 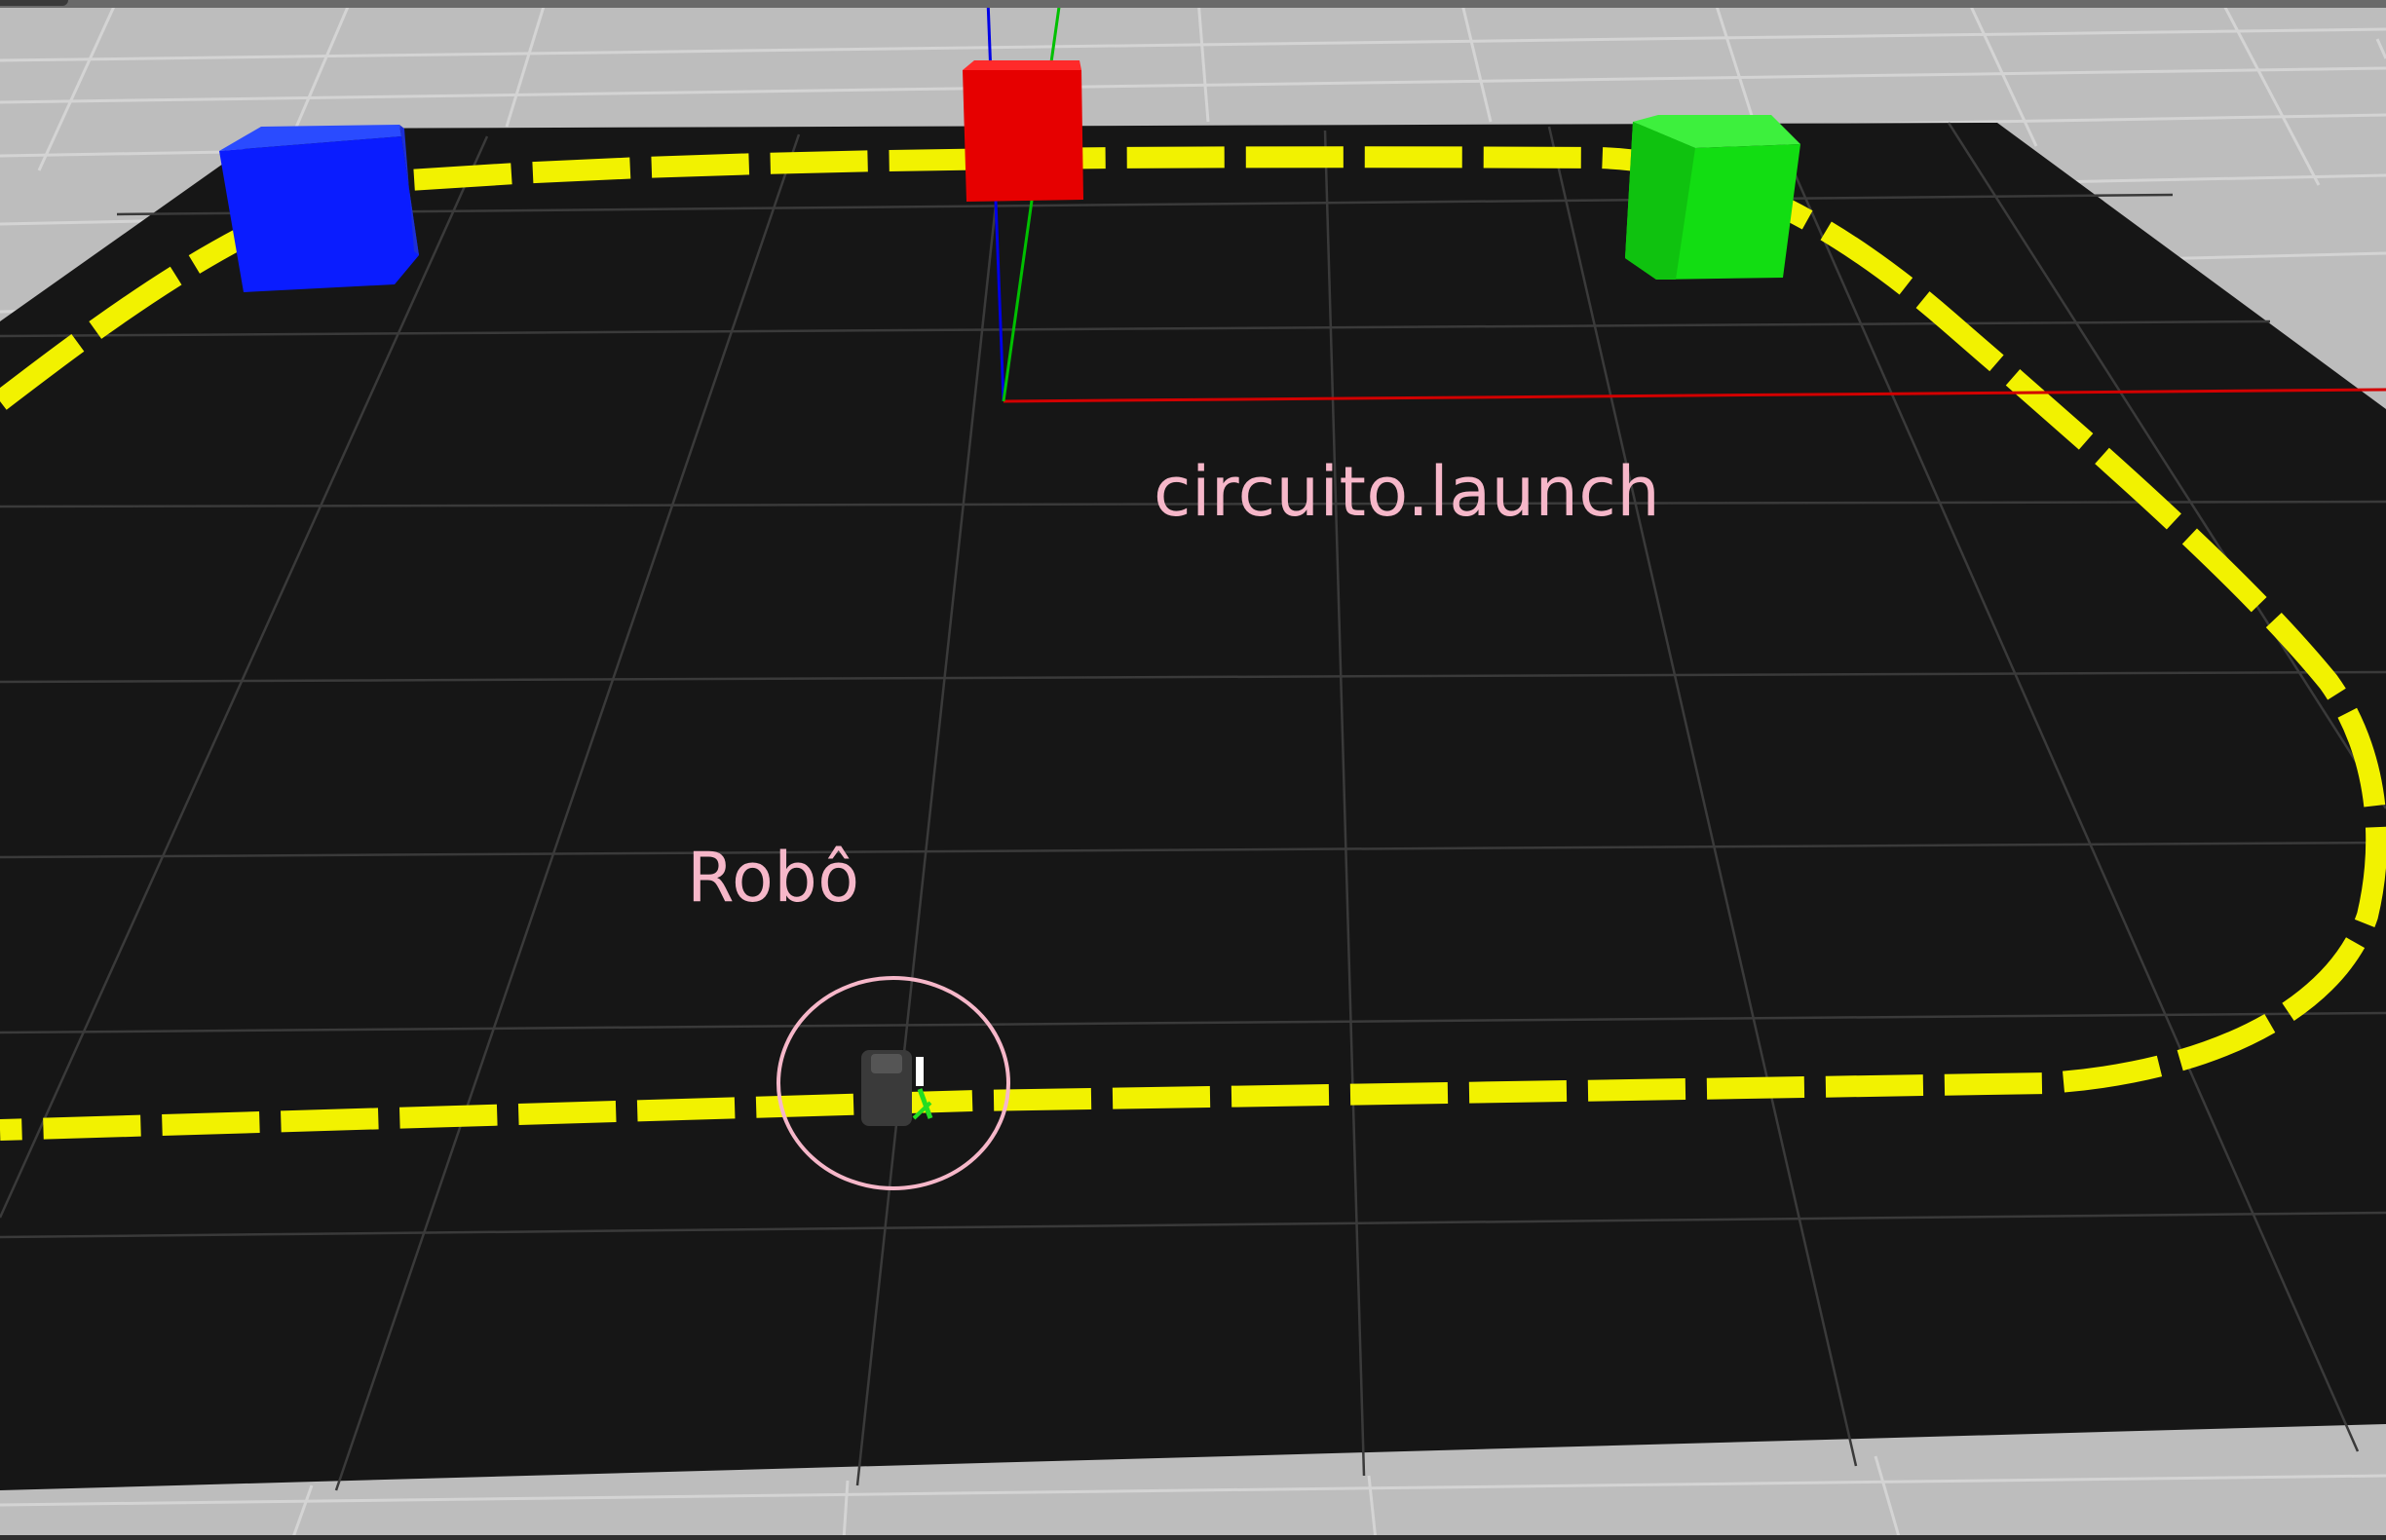 I want to click on window-top-border, so click(x=1193, y=4).